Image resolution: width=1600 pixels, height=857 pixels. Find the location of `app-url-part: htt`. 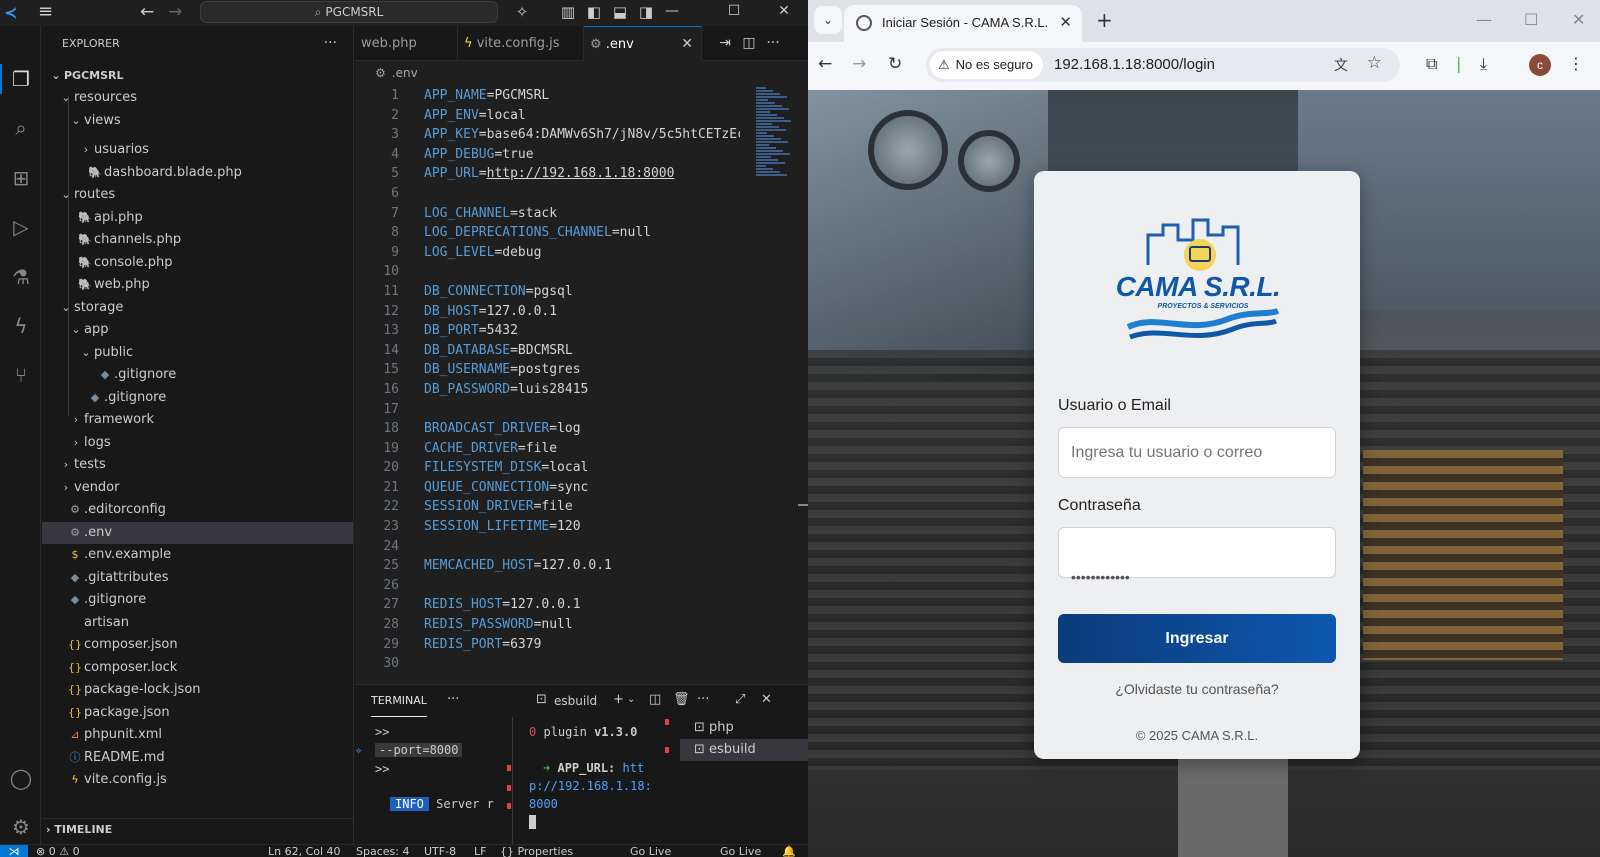

app-url-part: htt is located at coordinates (634, 768).